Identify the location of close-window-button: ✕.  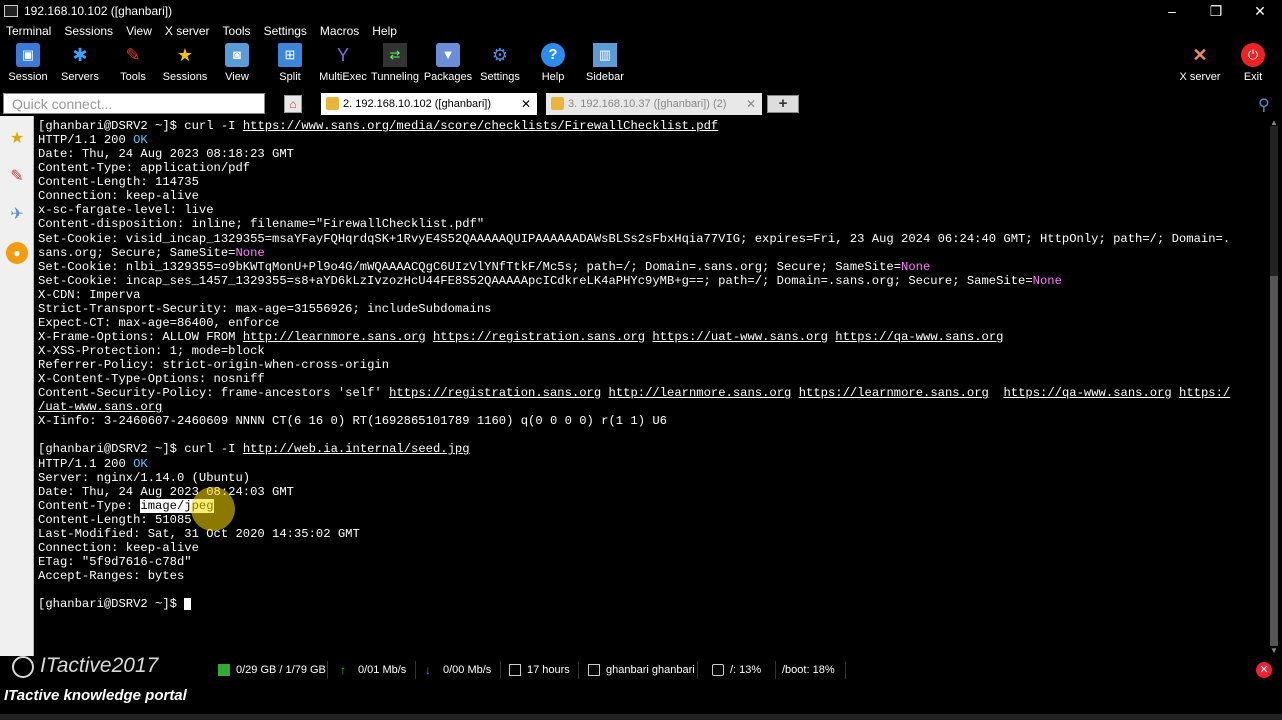
(1260, 11).